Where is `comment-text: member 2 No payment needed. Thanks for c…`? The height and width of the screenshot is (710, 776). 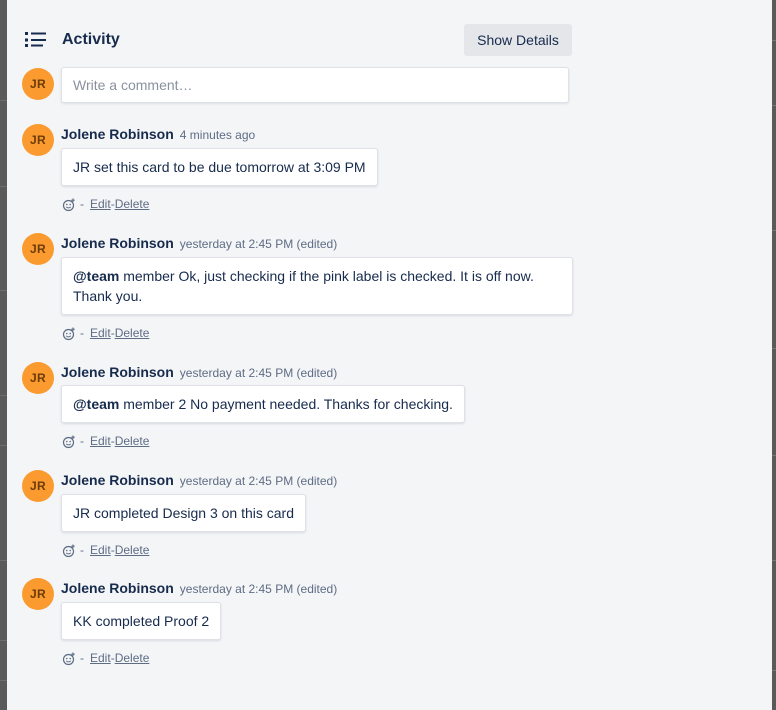
comment-text: member 2 No payment needed. Thanks for c… is located at coordinates (286, 404).